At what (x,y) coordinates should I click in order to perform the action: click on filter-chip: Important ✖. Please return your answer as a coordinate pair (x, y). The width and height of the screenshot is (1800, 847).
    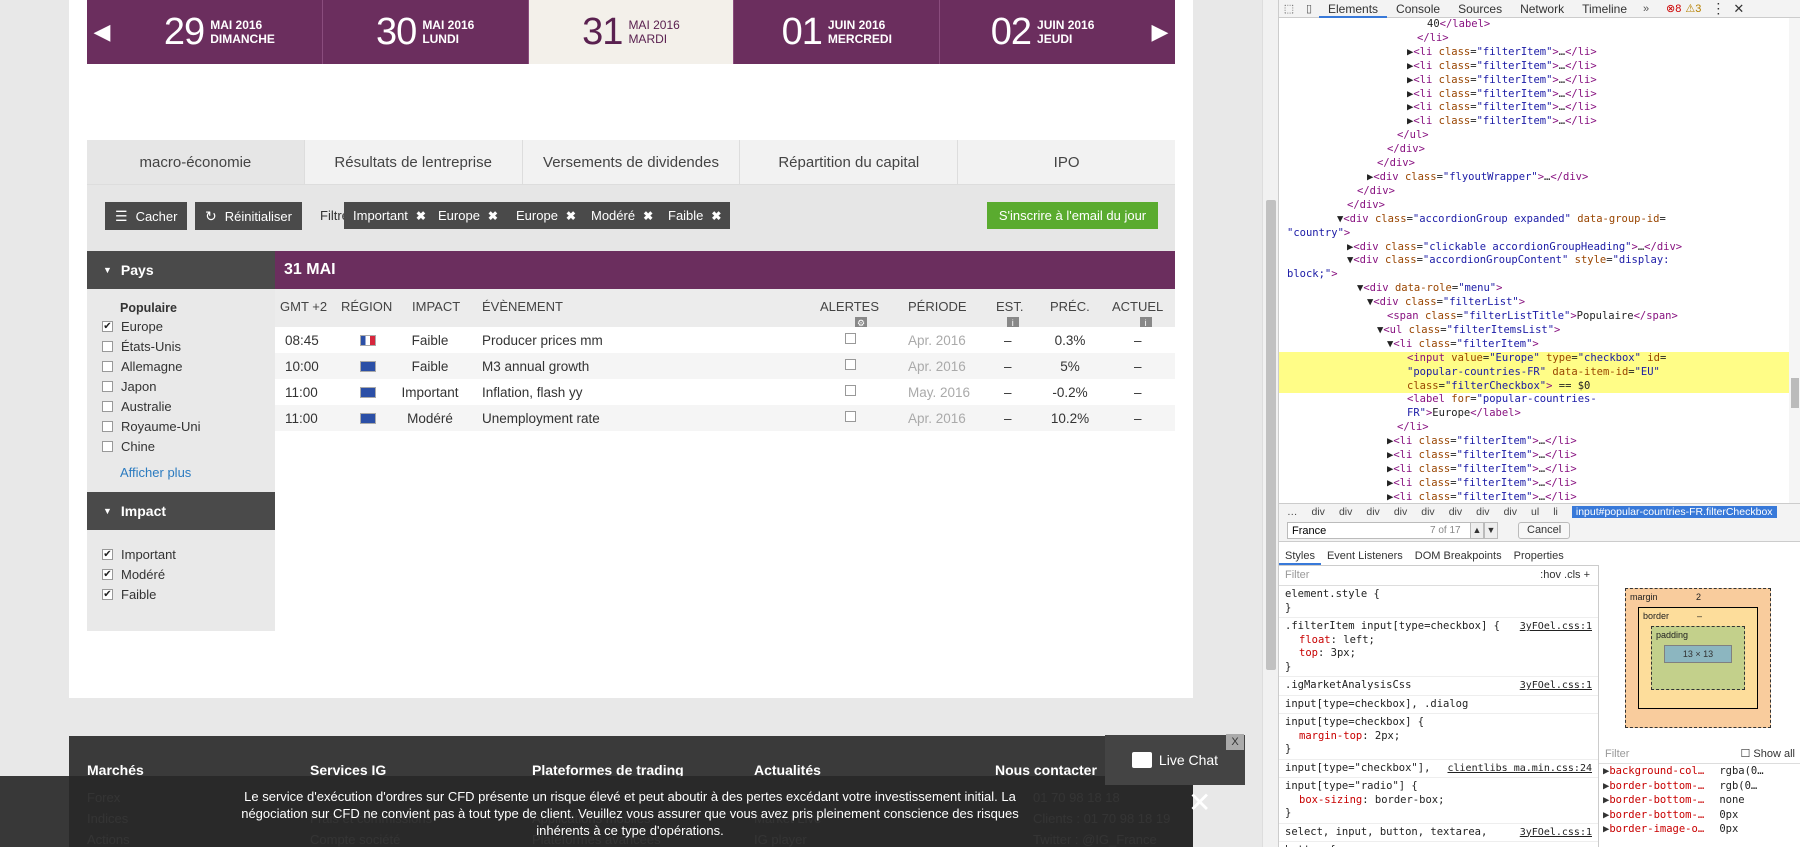
    Looking at the image, I should click on (389, 215).